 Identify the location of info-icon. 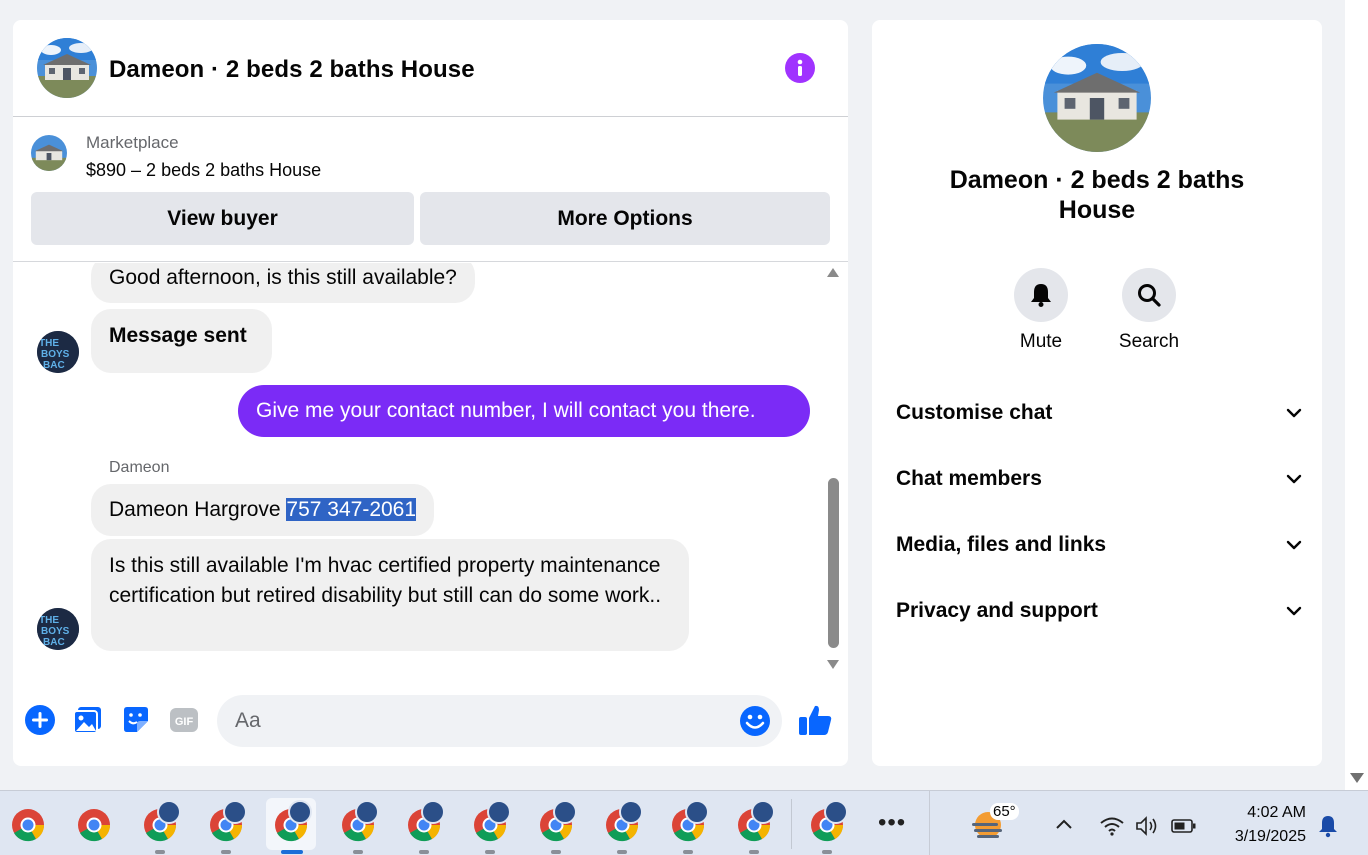
(800, 68).